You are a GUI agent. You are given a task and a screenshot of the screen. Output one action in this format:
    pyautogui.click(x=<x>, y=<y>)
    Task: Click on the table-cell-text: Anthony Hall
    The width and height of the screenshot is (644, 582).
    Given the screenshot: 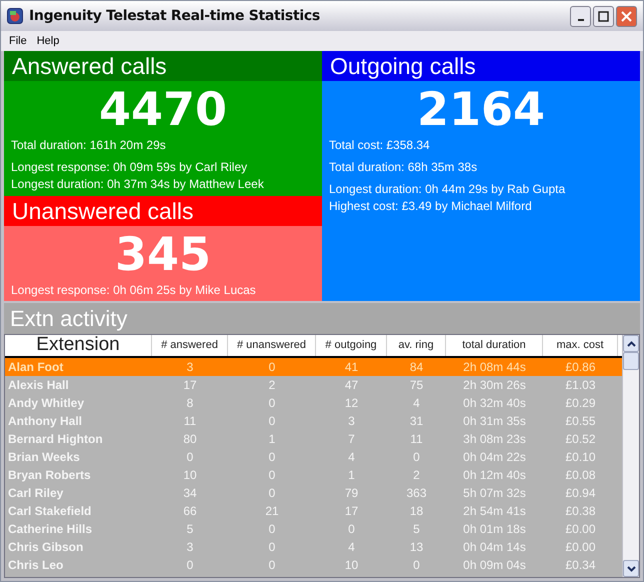 What is the action you would take?
    pyautogui.click(x=45, y=421)
    